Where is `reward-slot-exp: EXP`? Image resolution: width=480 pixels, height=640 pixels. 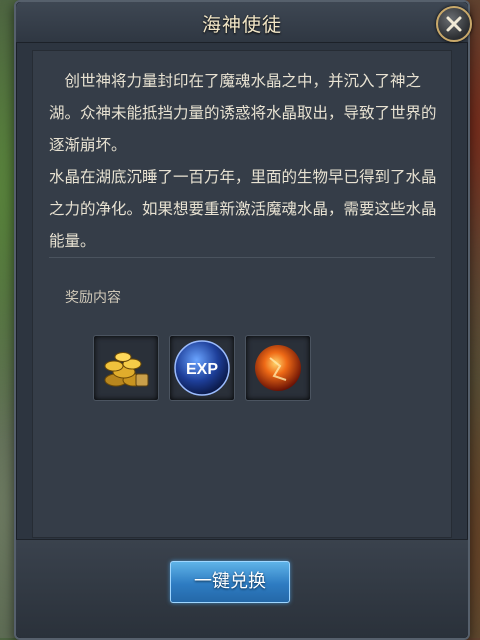
reward-slot-exp: EXP is located at coordinates (202, 368).